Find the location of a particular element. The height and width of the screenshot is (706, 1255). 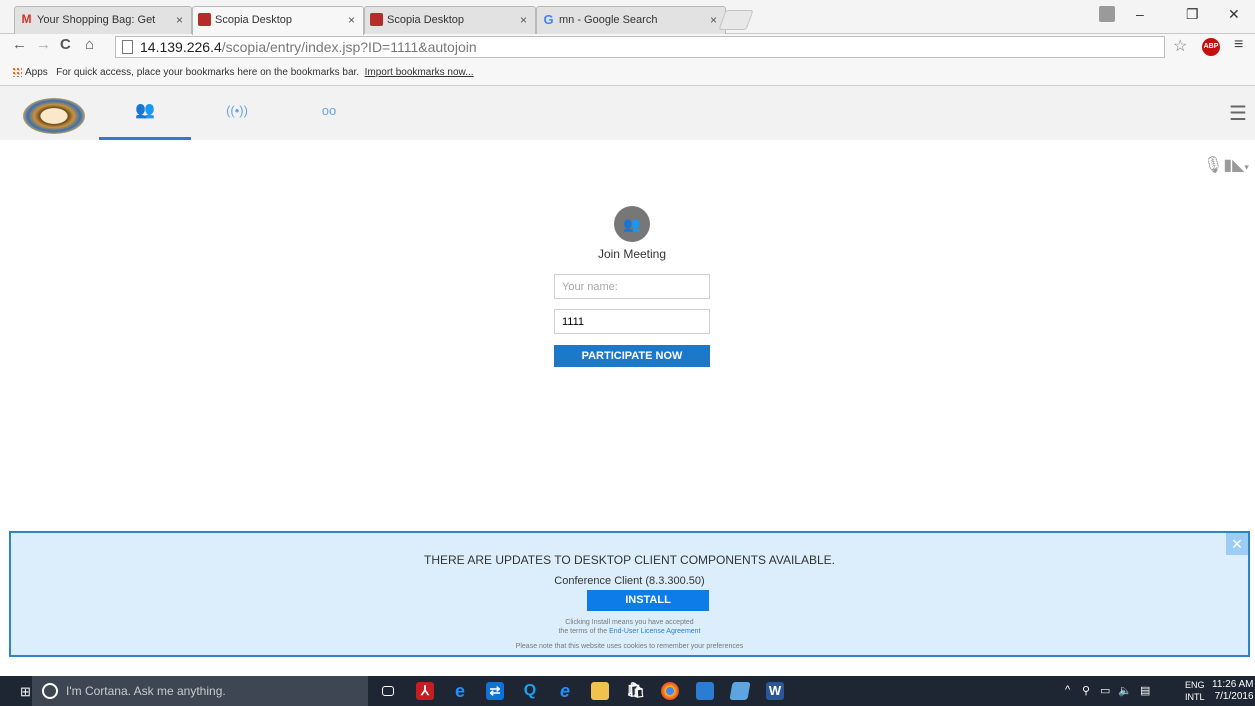

tab-gmail: M Your Shopping Bag: Get × is located at coordinates (103, 20).